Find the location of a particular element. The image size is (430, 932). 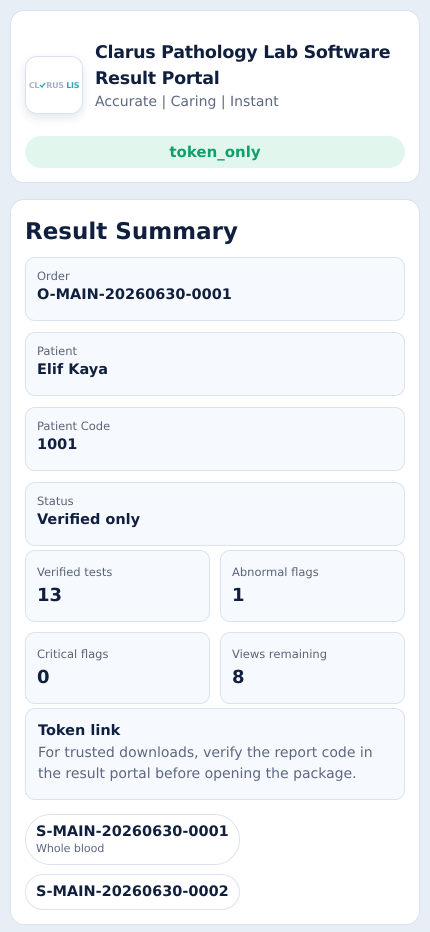

stat-value: 8 is located at coordinates (239, 677).